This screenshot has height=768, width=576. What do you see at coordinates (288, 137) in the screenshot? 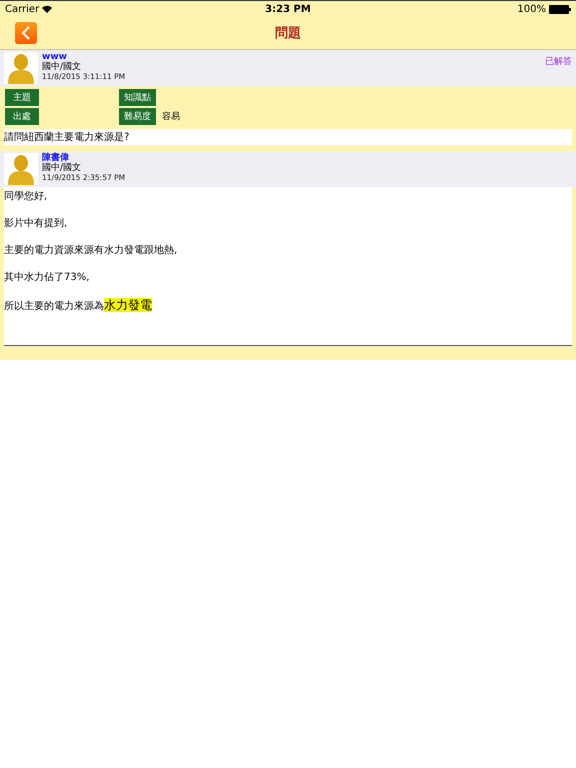
I see `question-text: 請問紐西蘭主要電力來源是?` at bounding box center [288, 137].